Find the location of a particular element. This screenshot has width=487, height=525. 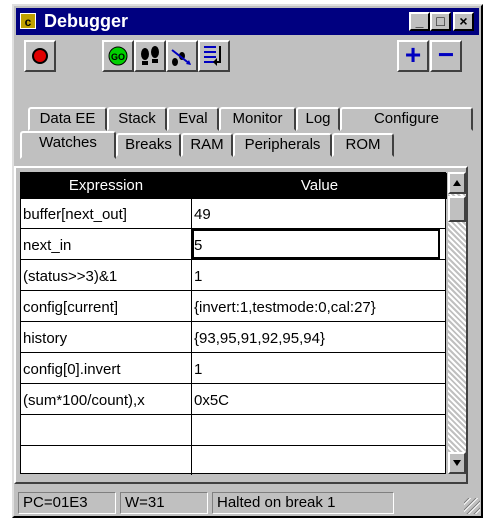

record-stop-button is located at coordinates (40, 56).